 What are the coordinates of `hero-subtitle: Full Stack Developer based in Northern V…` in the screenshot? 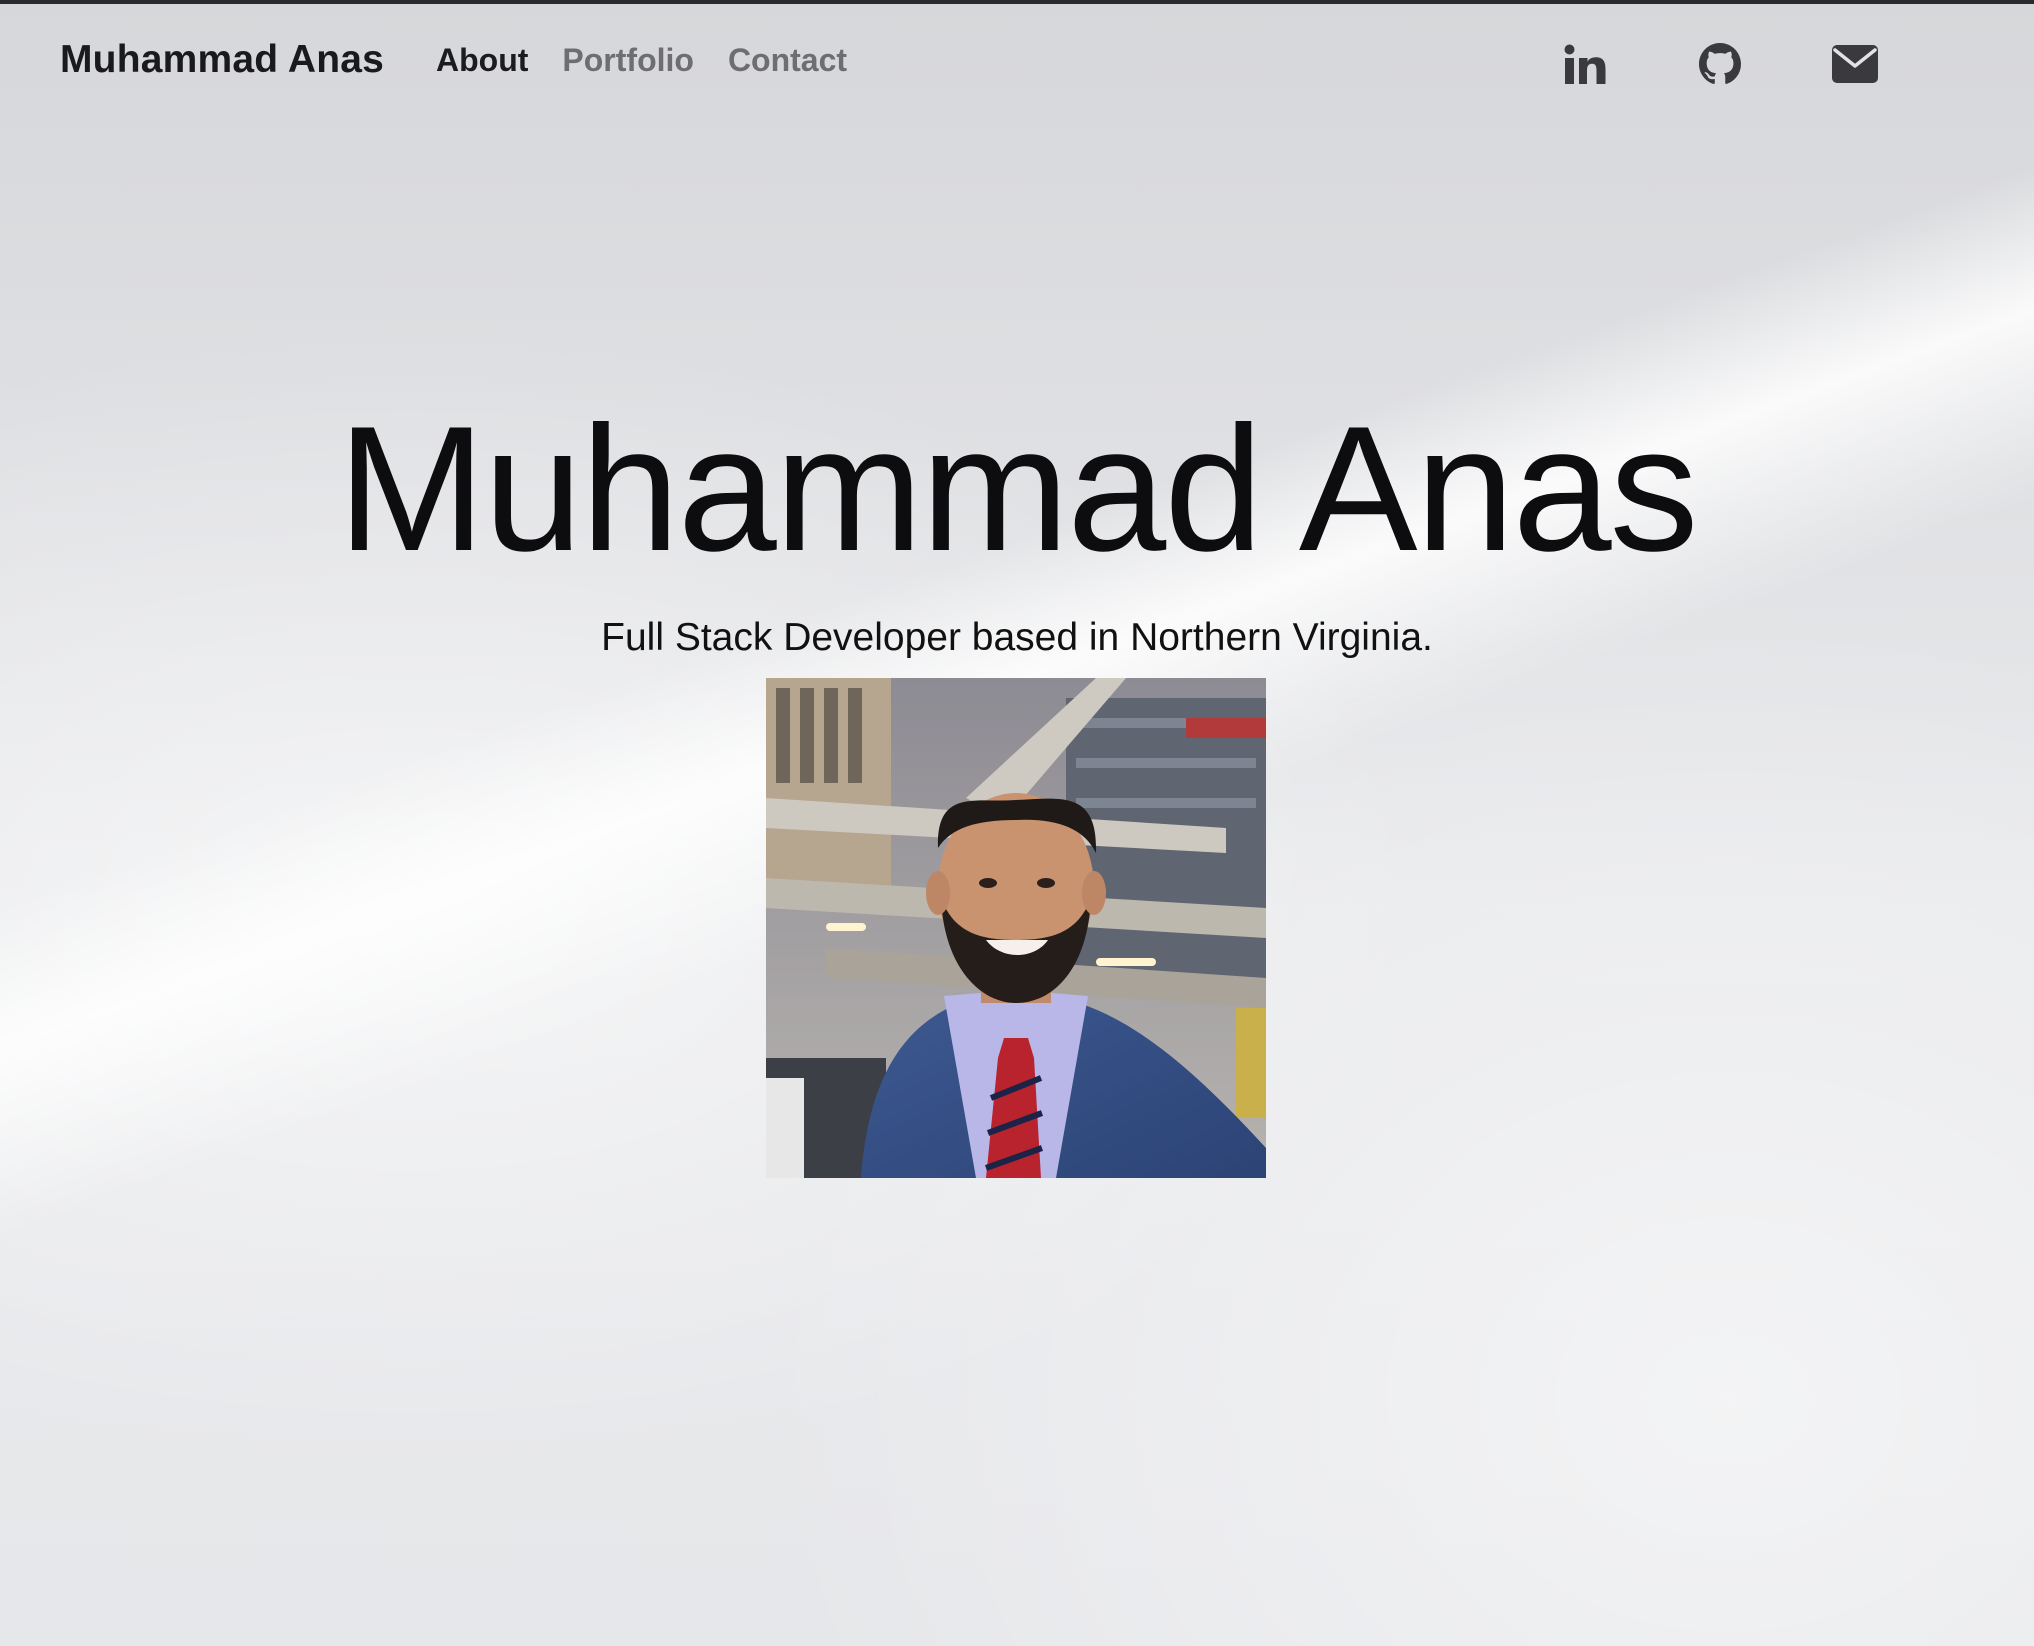 It's located at (1017, 637).